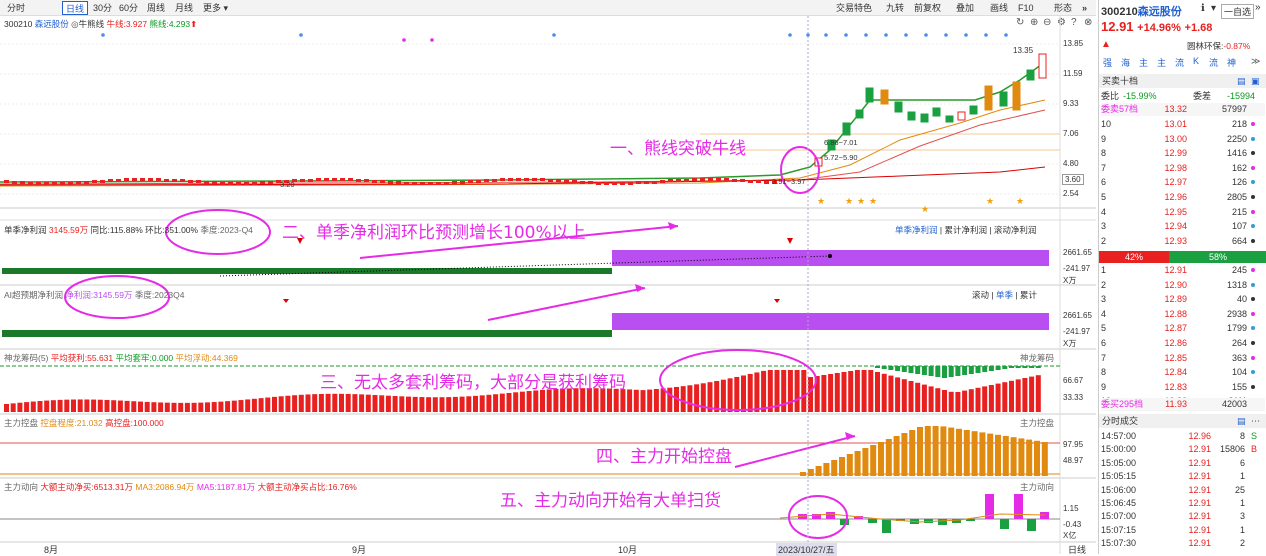 This screenshot has width=1266, height=556. I want to click on bid-row: 2 12.90 1318, so click(1183, 285).